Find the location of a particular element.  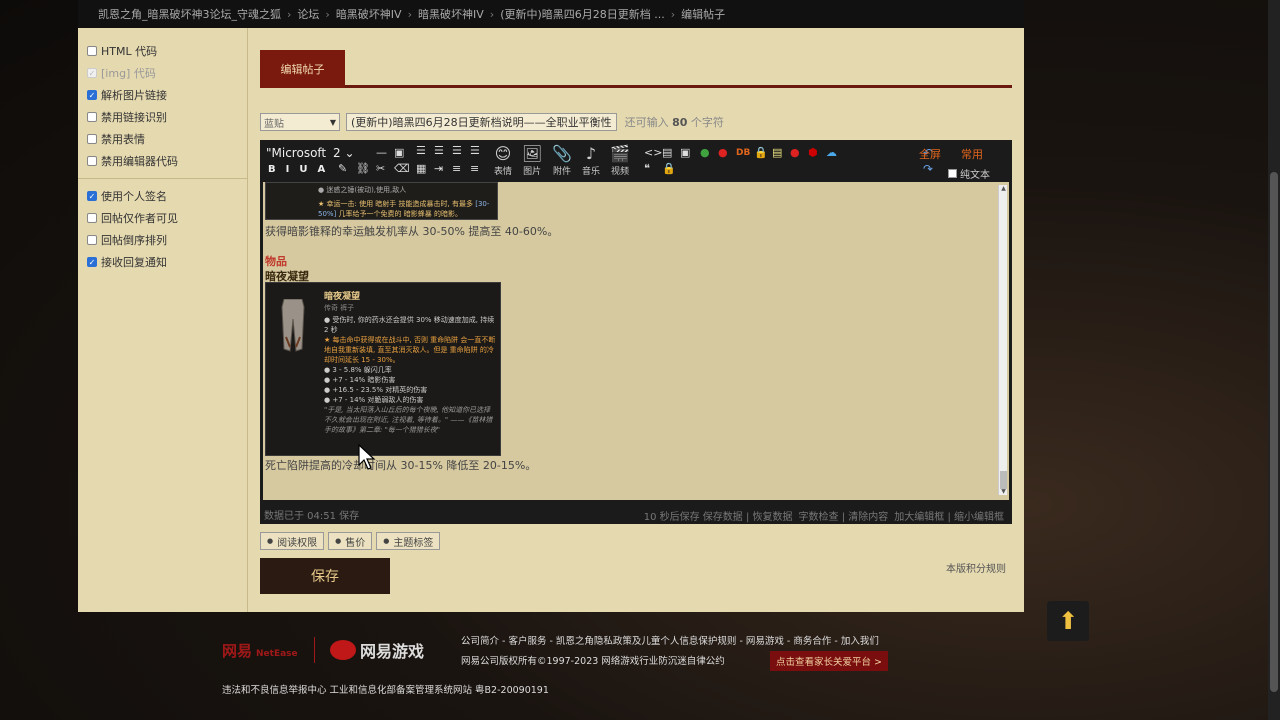

bgcolor-icon: ▣ is located at coordinates (399, 152).